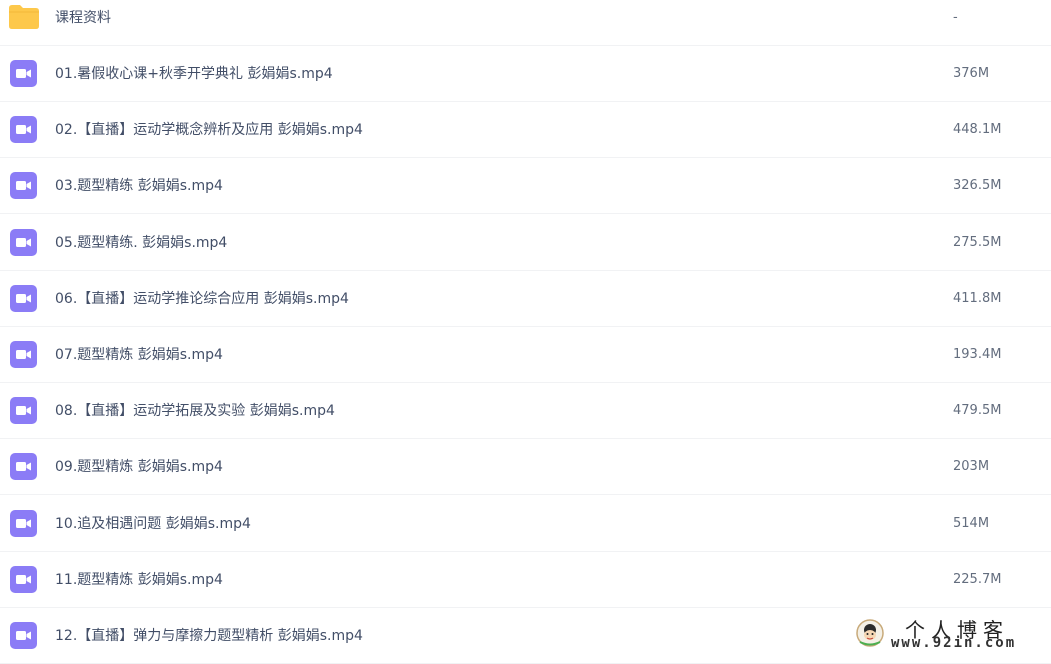 This screenshot has width=1051, height=664. I want to click on file-name: 08.【直播】运动学拓展及实验 彭娟娟s.mp4, so click(195, 411).